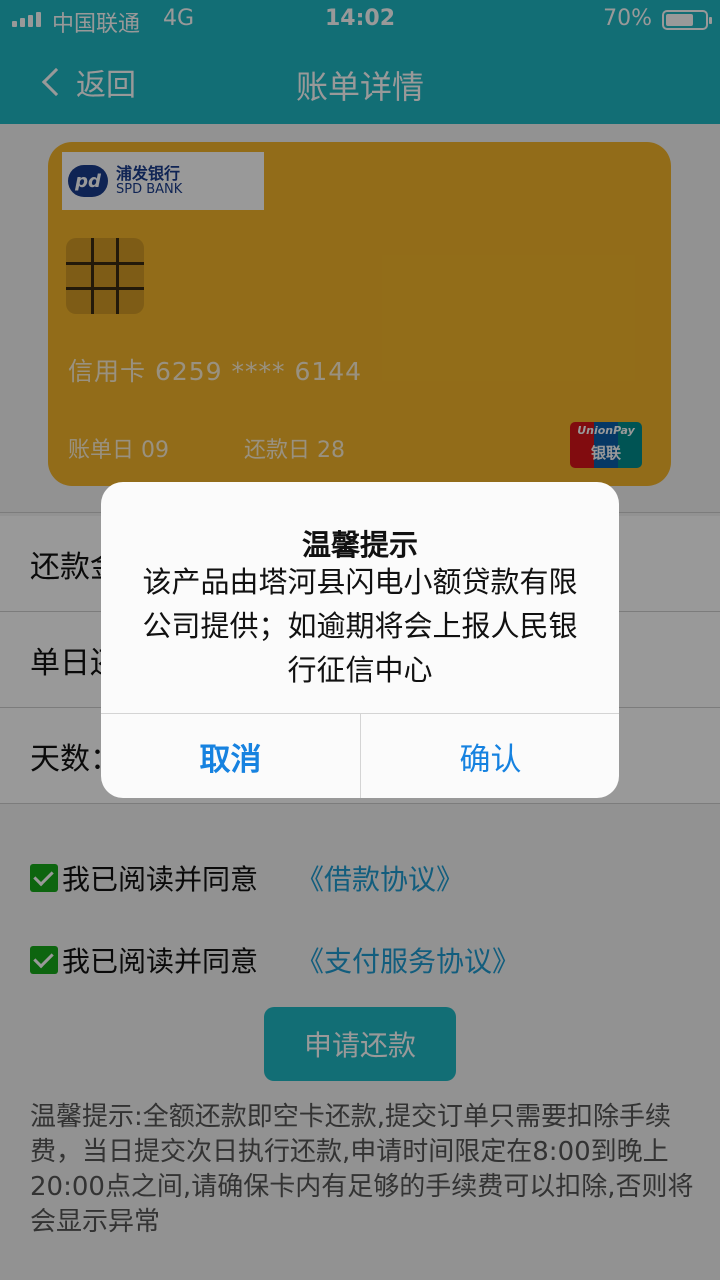 This screenshot has height=1280, width=720. Describe the element at coordinates (360, 626) in the screenshot. I see `dialog-message: 该产品由塔河县闪电小额贷款有限公司提供；如逾期将会上报人民银行征信中心` at that location.